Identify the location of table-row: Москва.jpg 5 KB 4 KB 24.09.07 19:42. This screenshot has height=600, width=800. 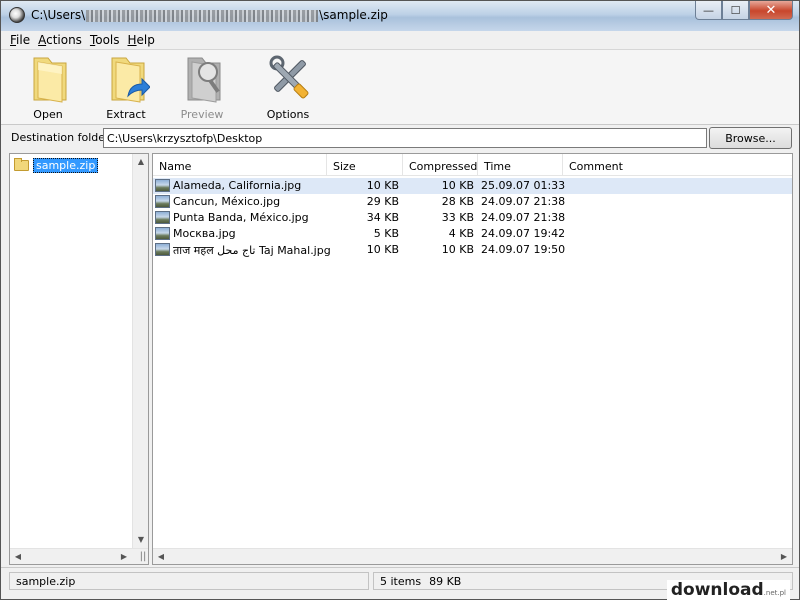
(472, 234).